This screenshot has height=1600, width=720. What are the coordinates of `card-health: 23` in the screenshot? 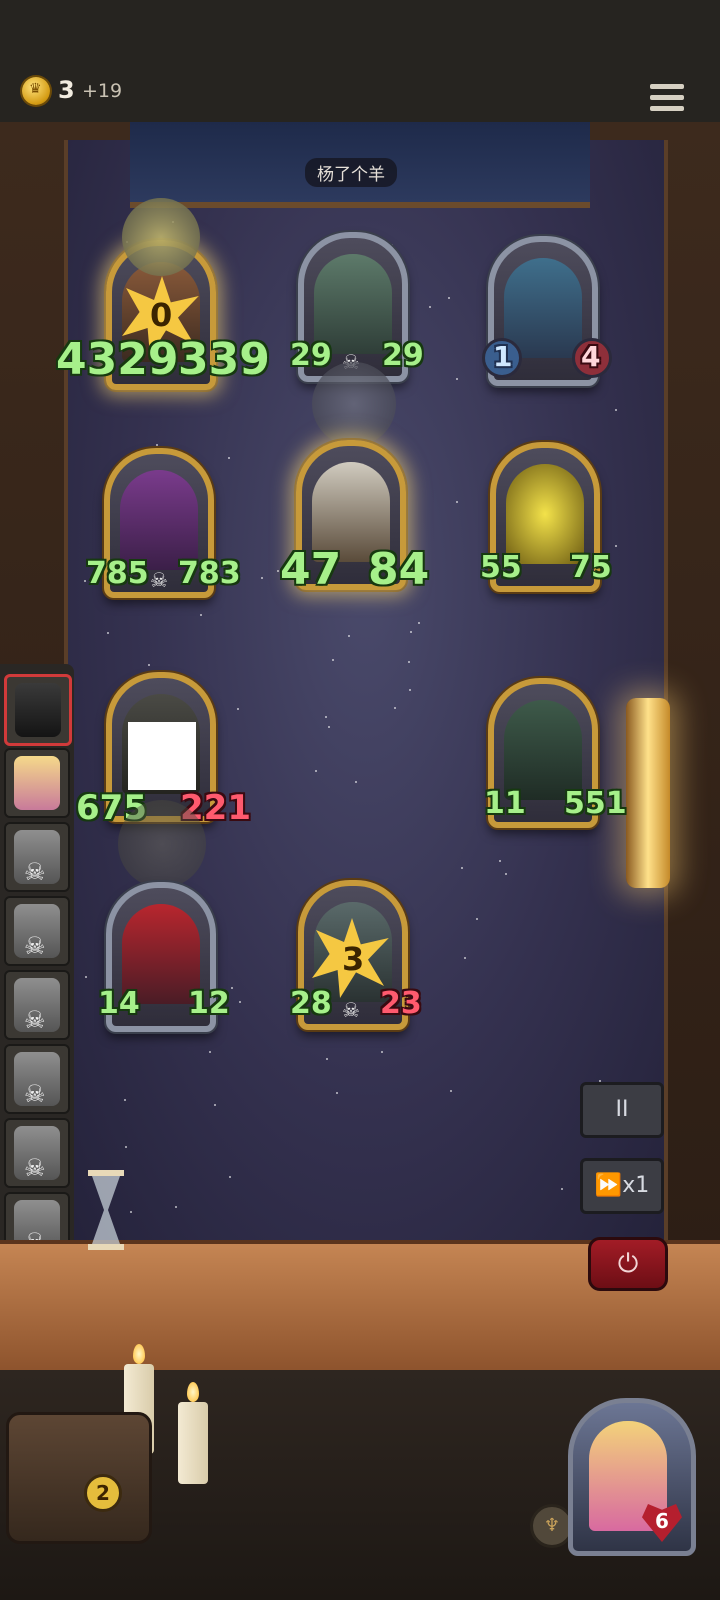 It's located at (401, 1003).